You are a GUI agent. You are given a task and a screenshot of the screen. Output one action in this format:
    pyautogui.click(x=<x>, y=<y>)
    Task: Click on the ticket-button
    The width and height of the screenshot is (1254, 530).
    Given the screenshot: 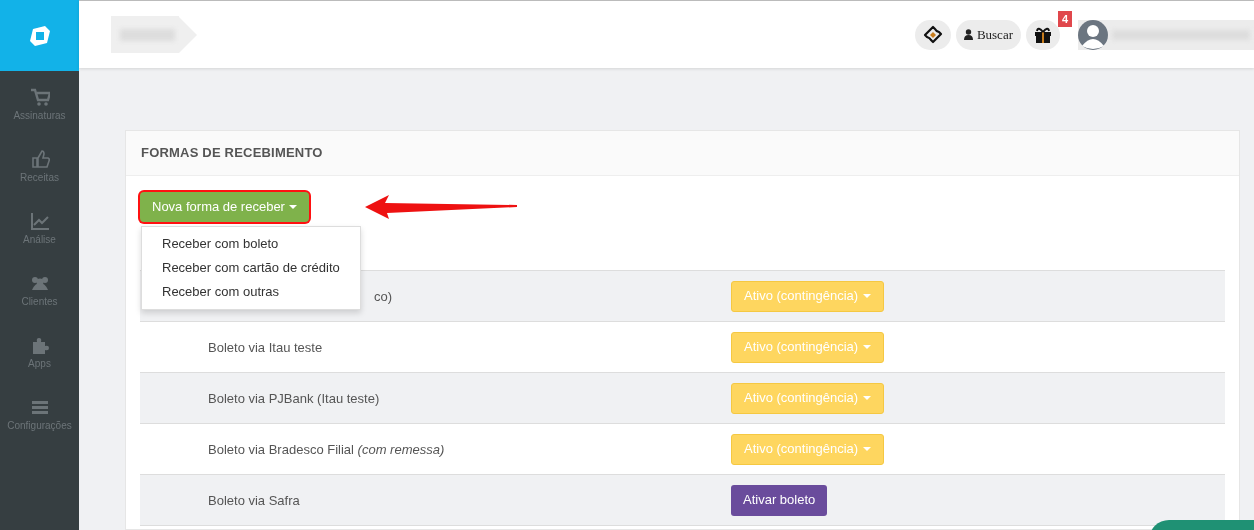 What is the action you would take?
    pyautogui.click(x=932, y=34)
    